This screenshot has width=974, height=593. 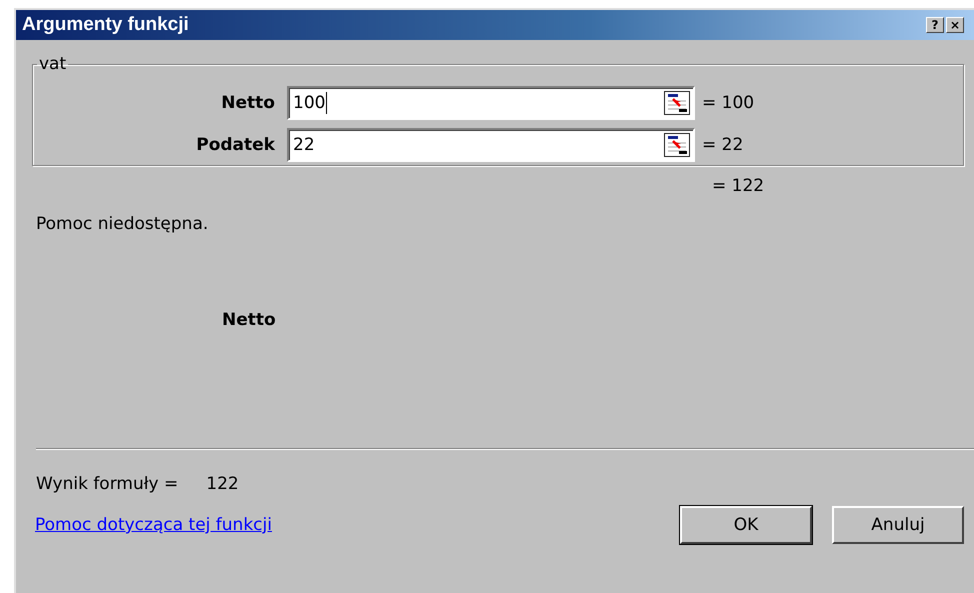 What do you see at coordinates (123, 224) in the screenshot?
I see `help-text: Pomoc niedostępna.` at bounding box center [123, 224].